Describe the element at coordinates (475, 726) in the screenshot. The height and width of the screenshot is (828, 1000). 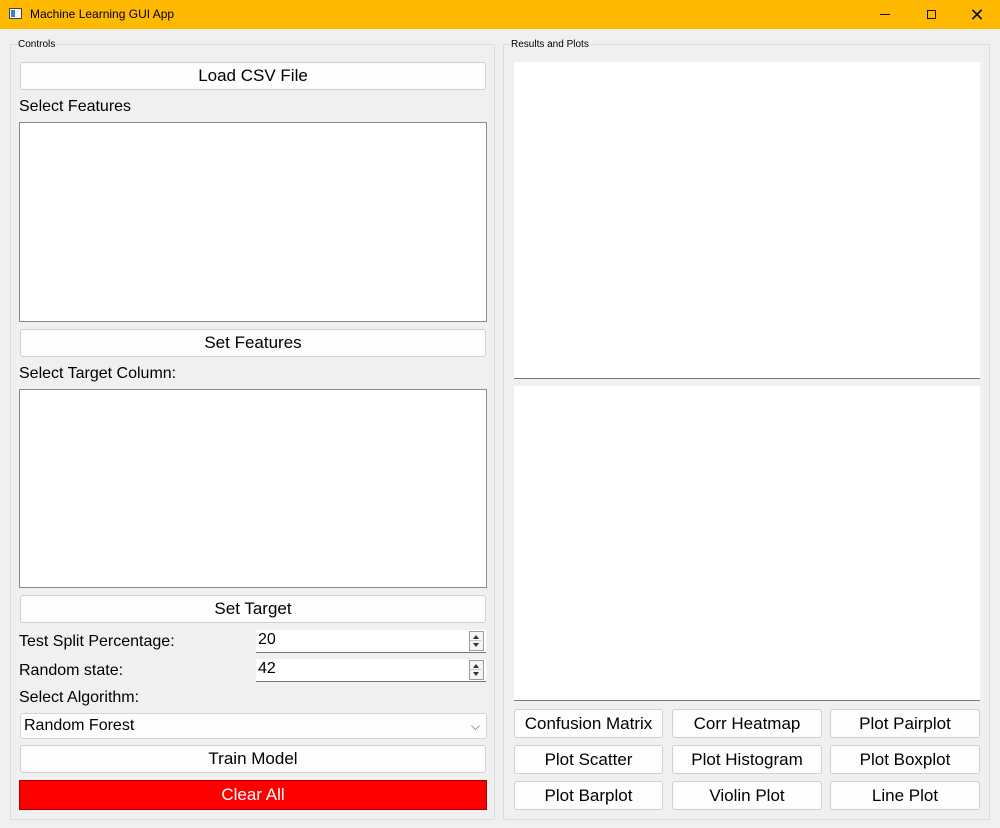
I see `chevron-down-icon: ⌵` at that location.